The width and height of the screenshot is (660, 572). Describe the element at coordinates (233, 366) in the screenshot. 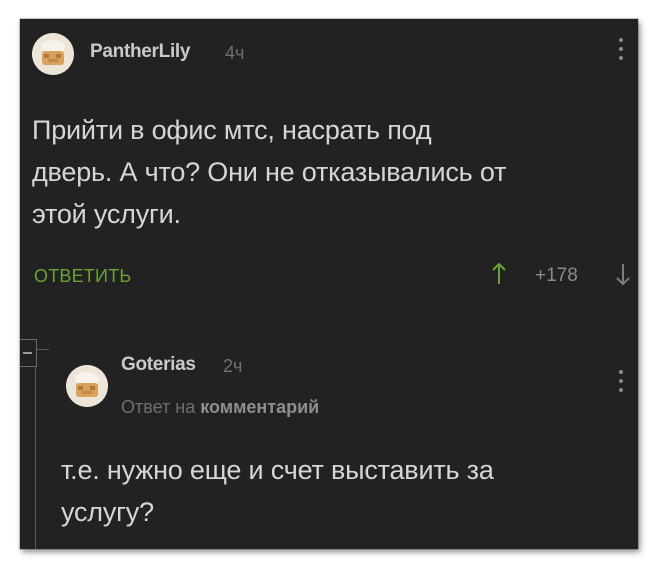

I see `reply-time: 2ч` at that location.